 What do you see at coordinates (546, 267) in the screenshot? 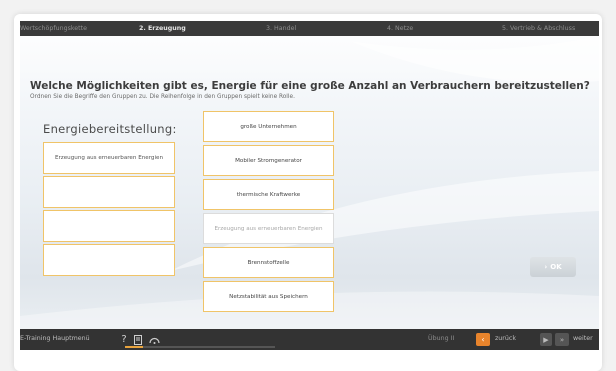
I see `chevron-right-icon: ›` at bounding box center [546, 267].